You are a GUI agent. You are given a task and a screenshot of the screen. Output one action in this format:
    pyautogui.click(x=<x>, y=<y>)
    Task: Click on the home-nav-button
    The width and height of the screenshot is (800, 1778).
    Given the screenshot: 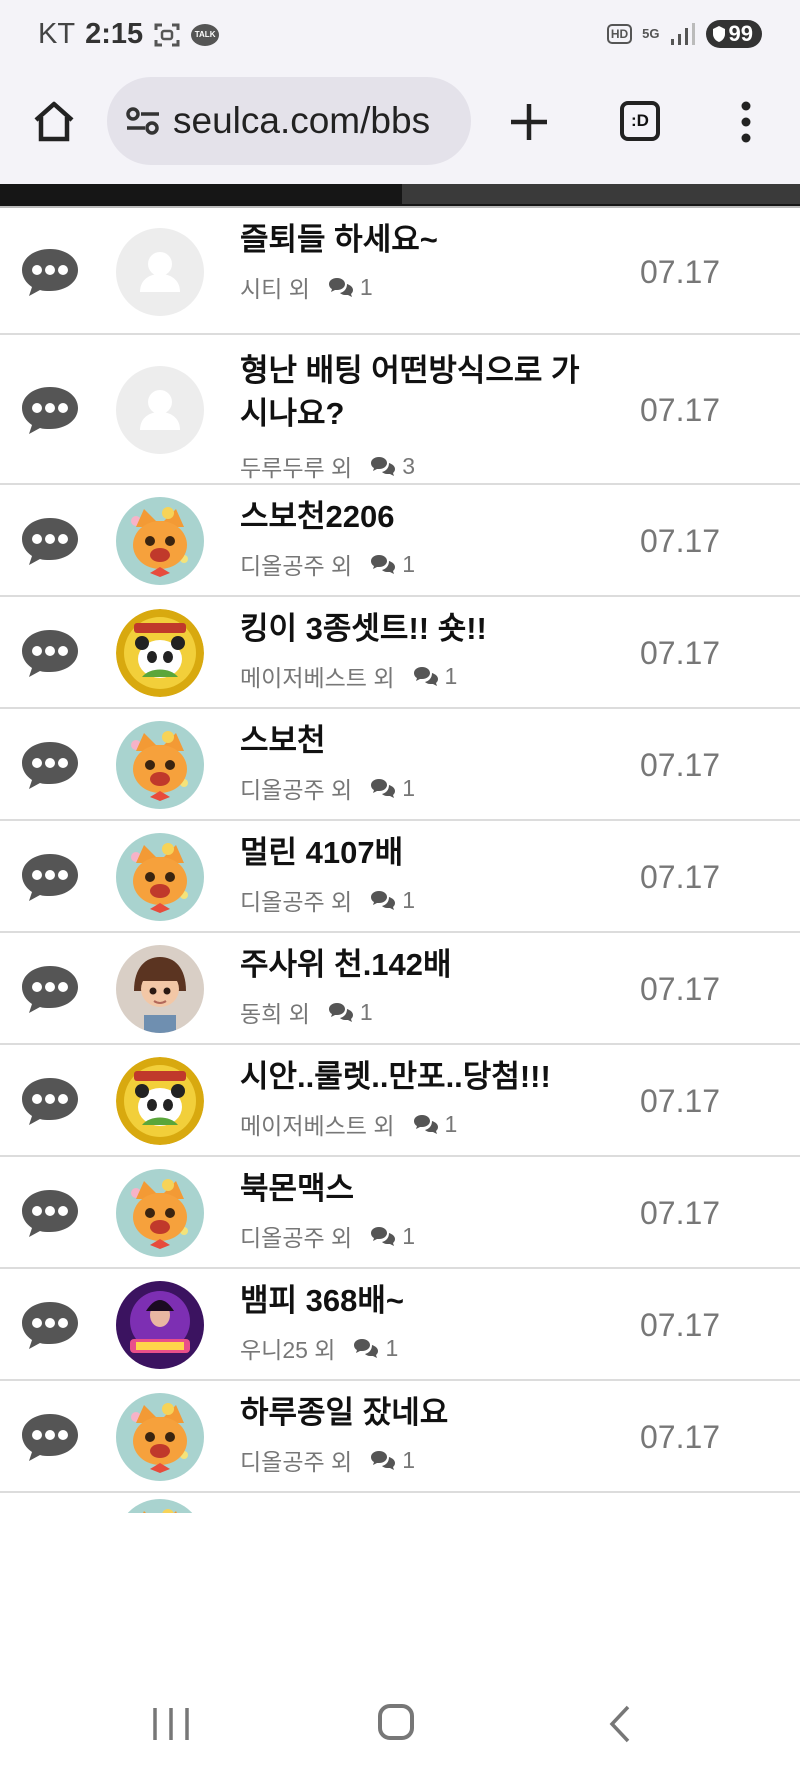 What is the action you would take?
    pyautogui.click(x=396, y=1722)
    